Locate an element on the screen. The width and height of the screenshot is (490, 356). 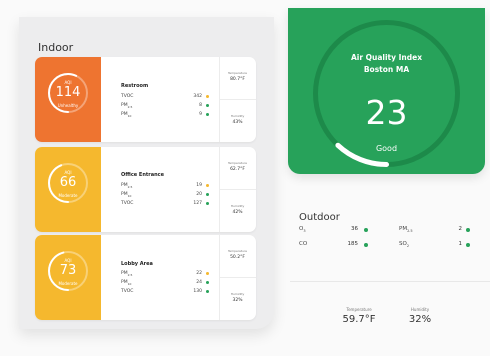
aqi-status: Good is located at coordinates (386, 148).